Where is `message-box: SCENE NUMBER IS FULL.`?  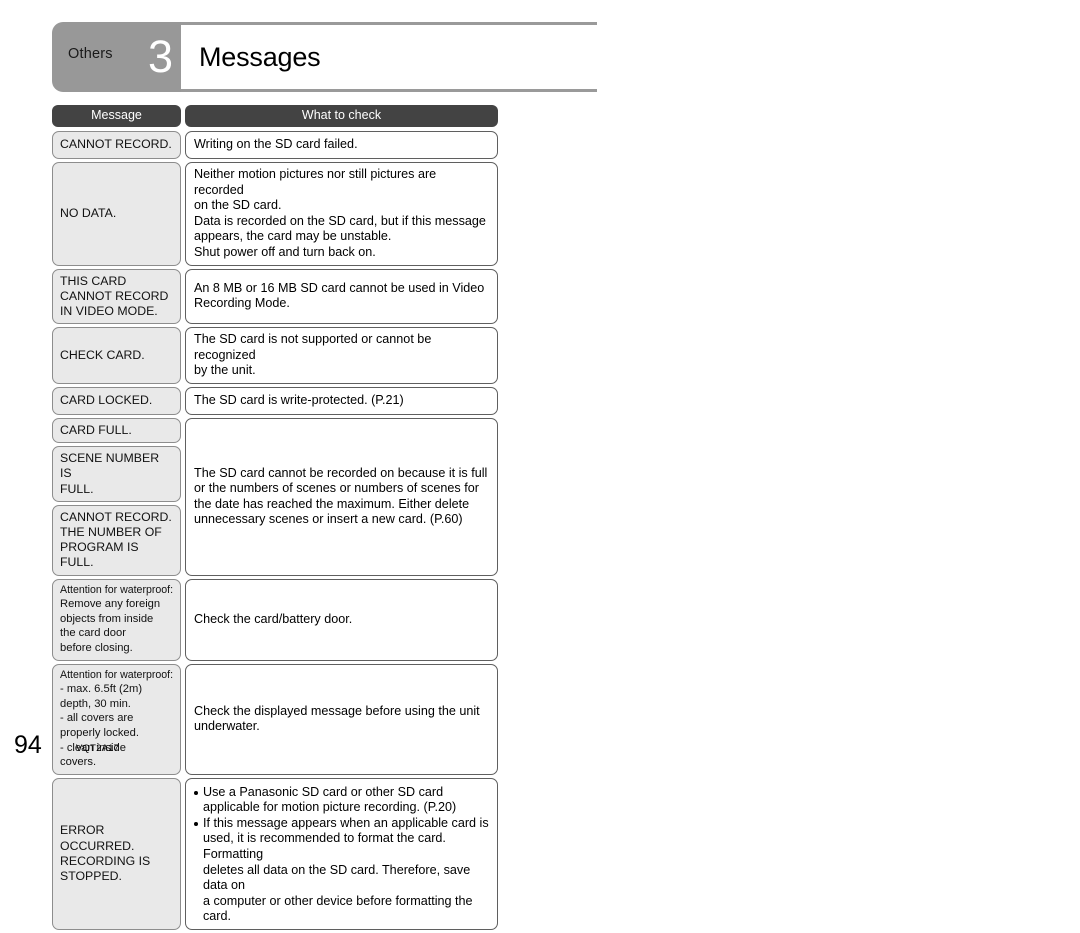 message-box: SCENE NUMBER IS FULL. is located at coordinates (116, 474).